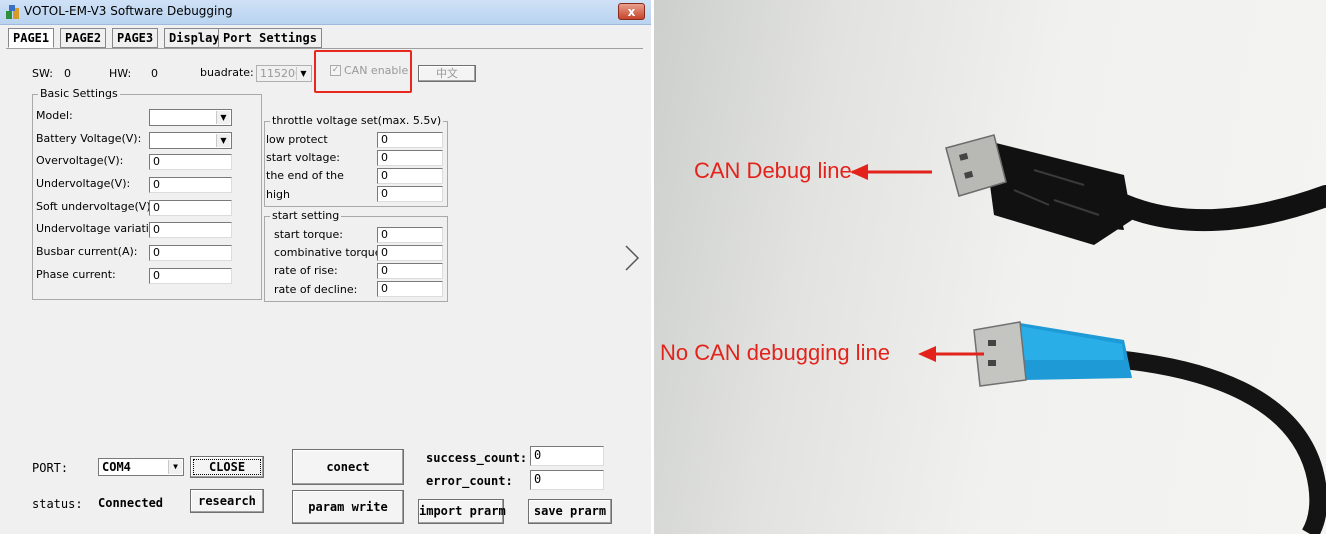 This screenshot has height=534, width=1326. What do you see at coordinates (80, 160) in the screenshot?
I see `overvoltage-label: Overvoltage(V):` at bounding box center [80, 160].